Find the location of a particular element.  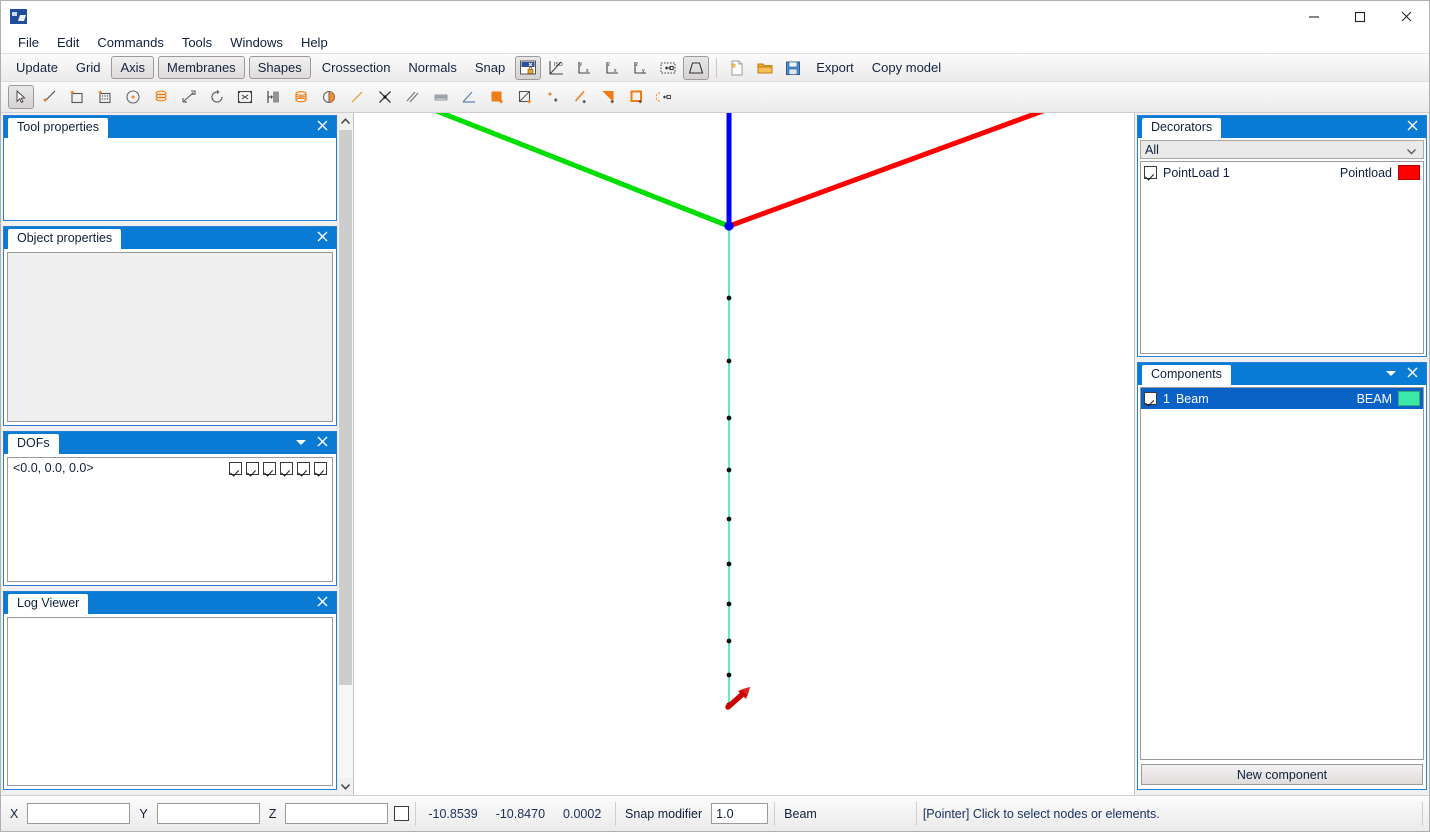

toolbar-crossection-button: Crossection is located at coordinates (356, 68).